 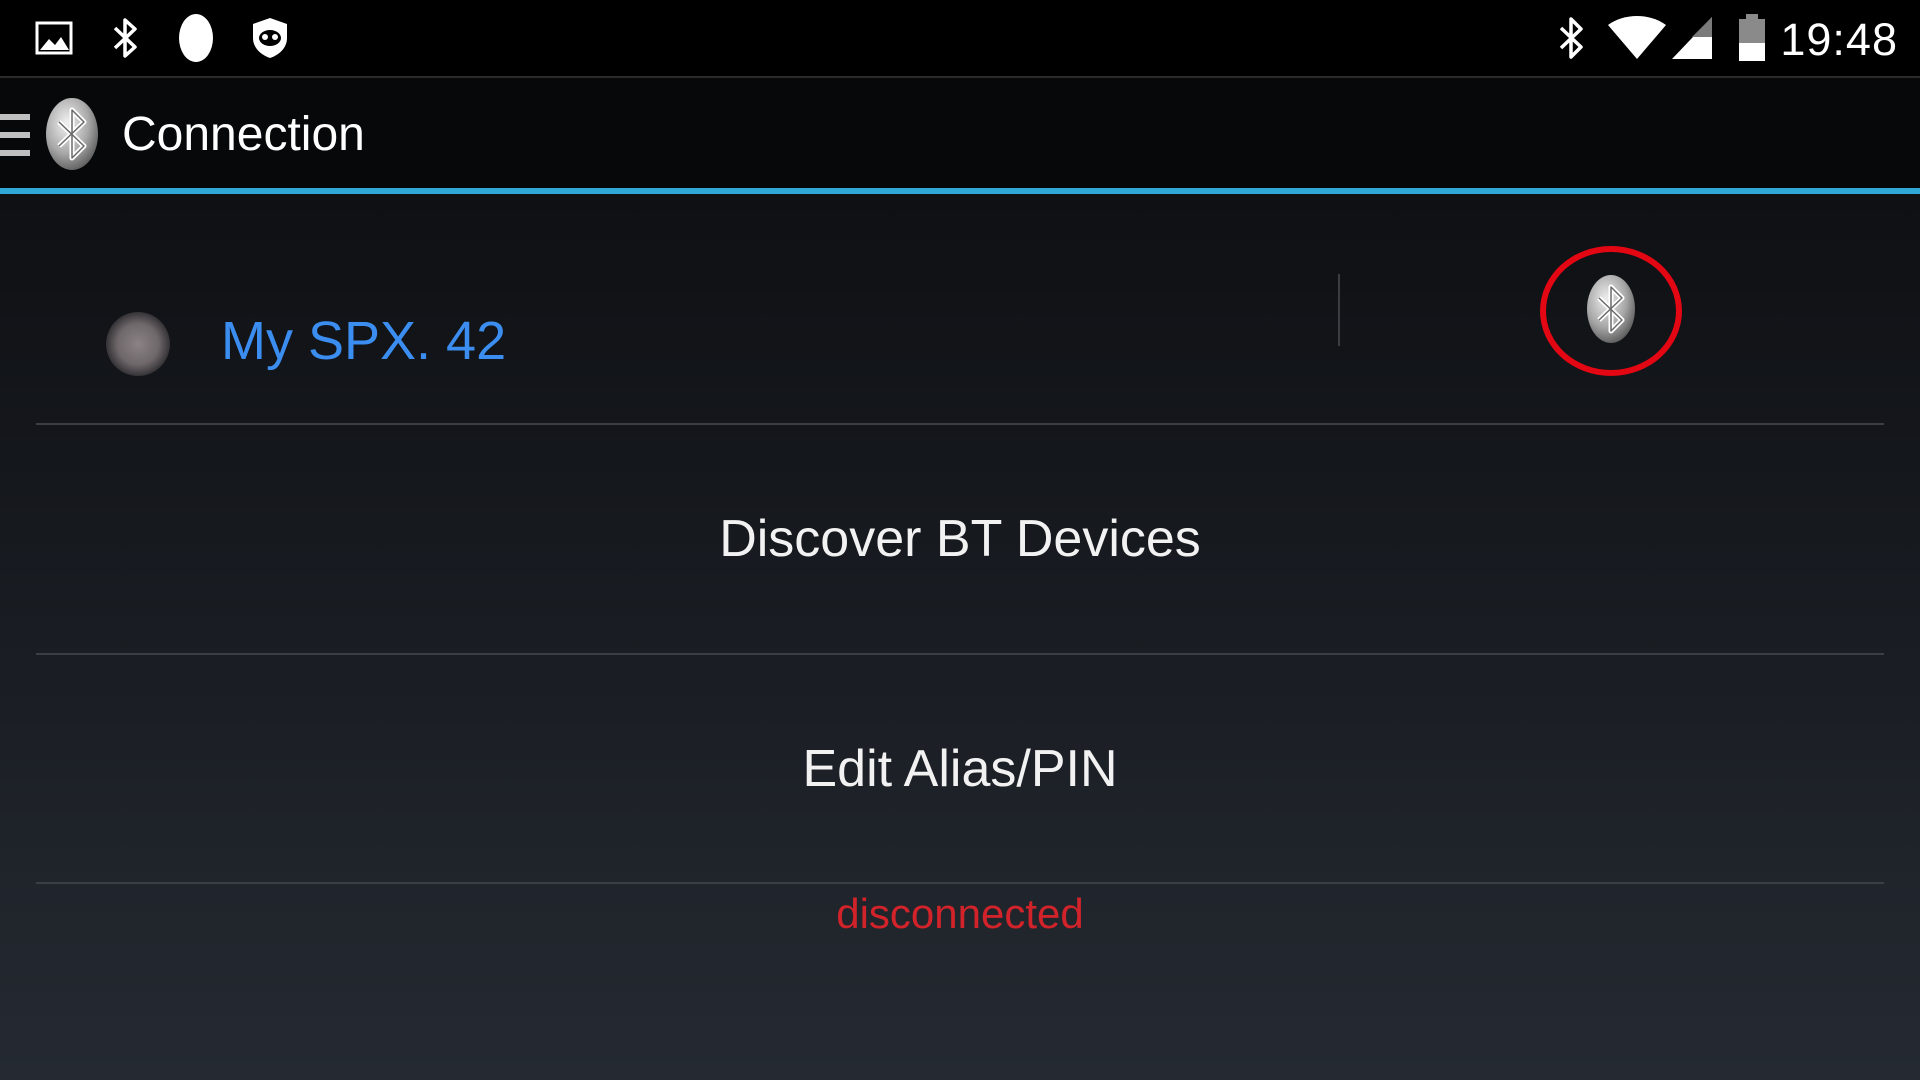 What do you see at coordinates (138, 344) in the screenshot?
I see `connection-status-indicator` at bounding box center [138, 344].